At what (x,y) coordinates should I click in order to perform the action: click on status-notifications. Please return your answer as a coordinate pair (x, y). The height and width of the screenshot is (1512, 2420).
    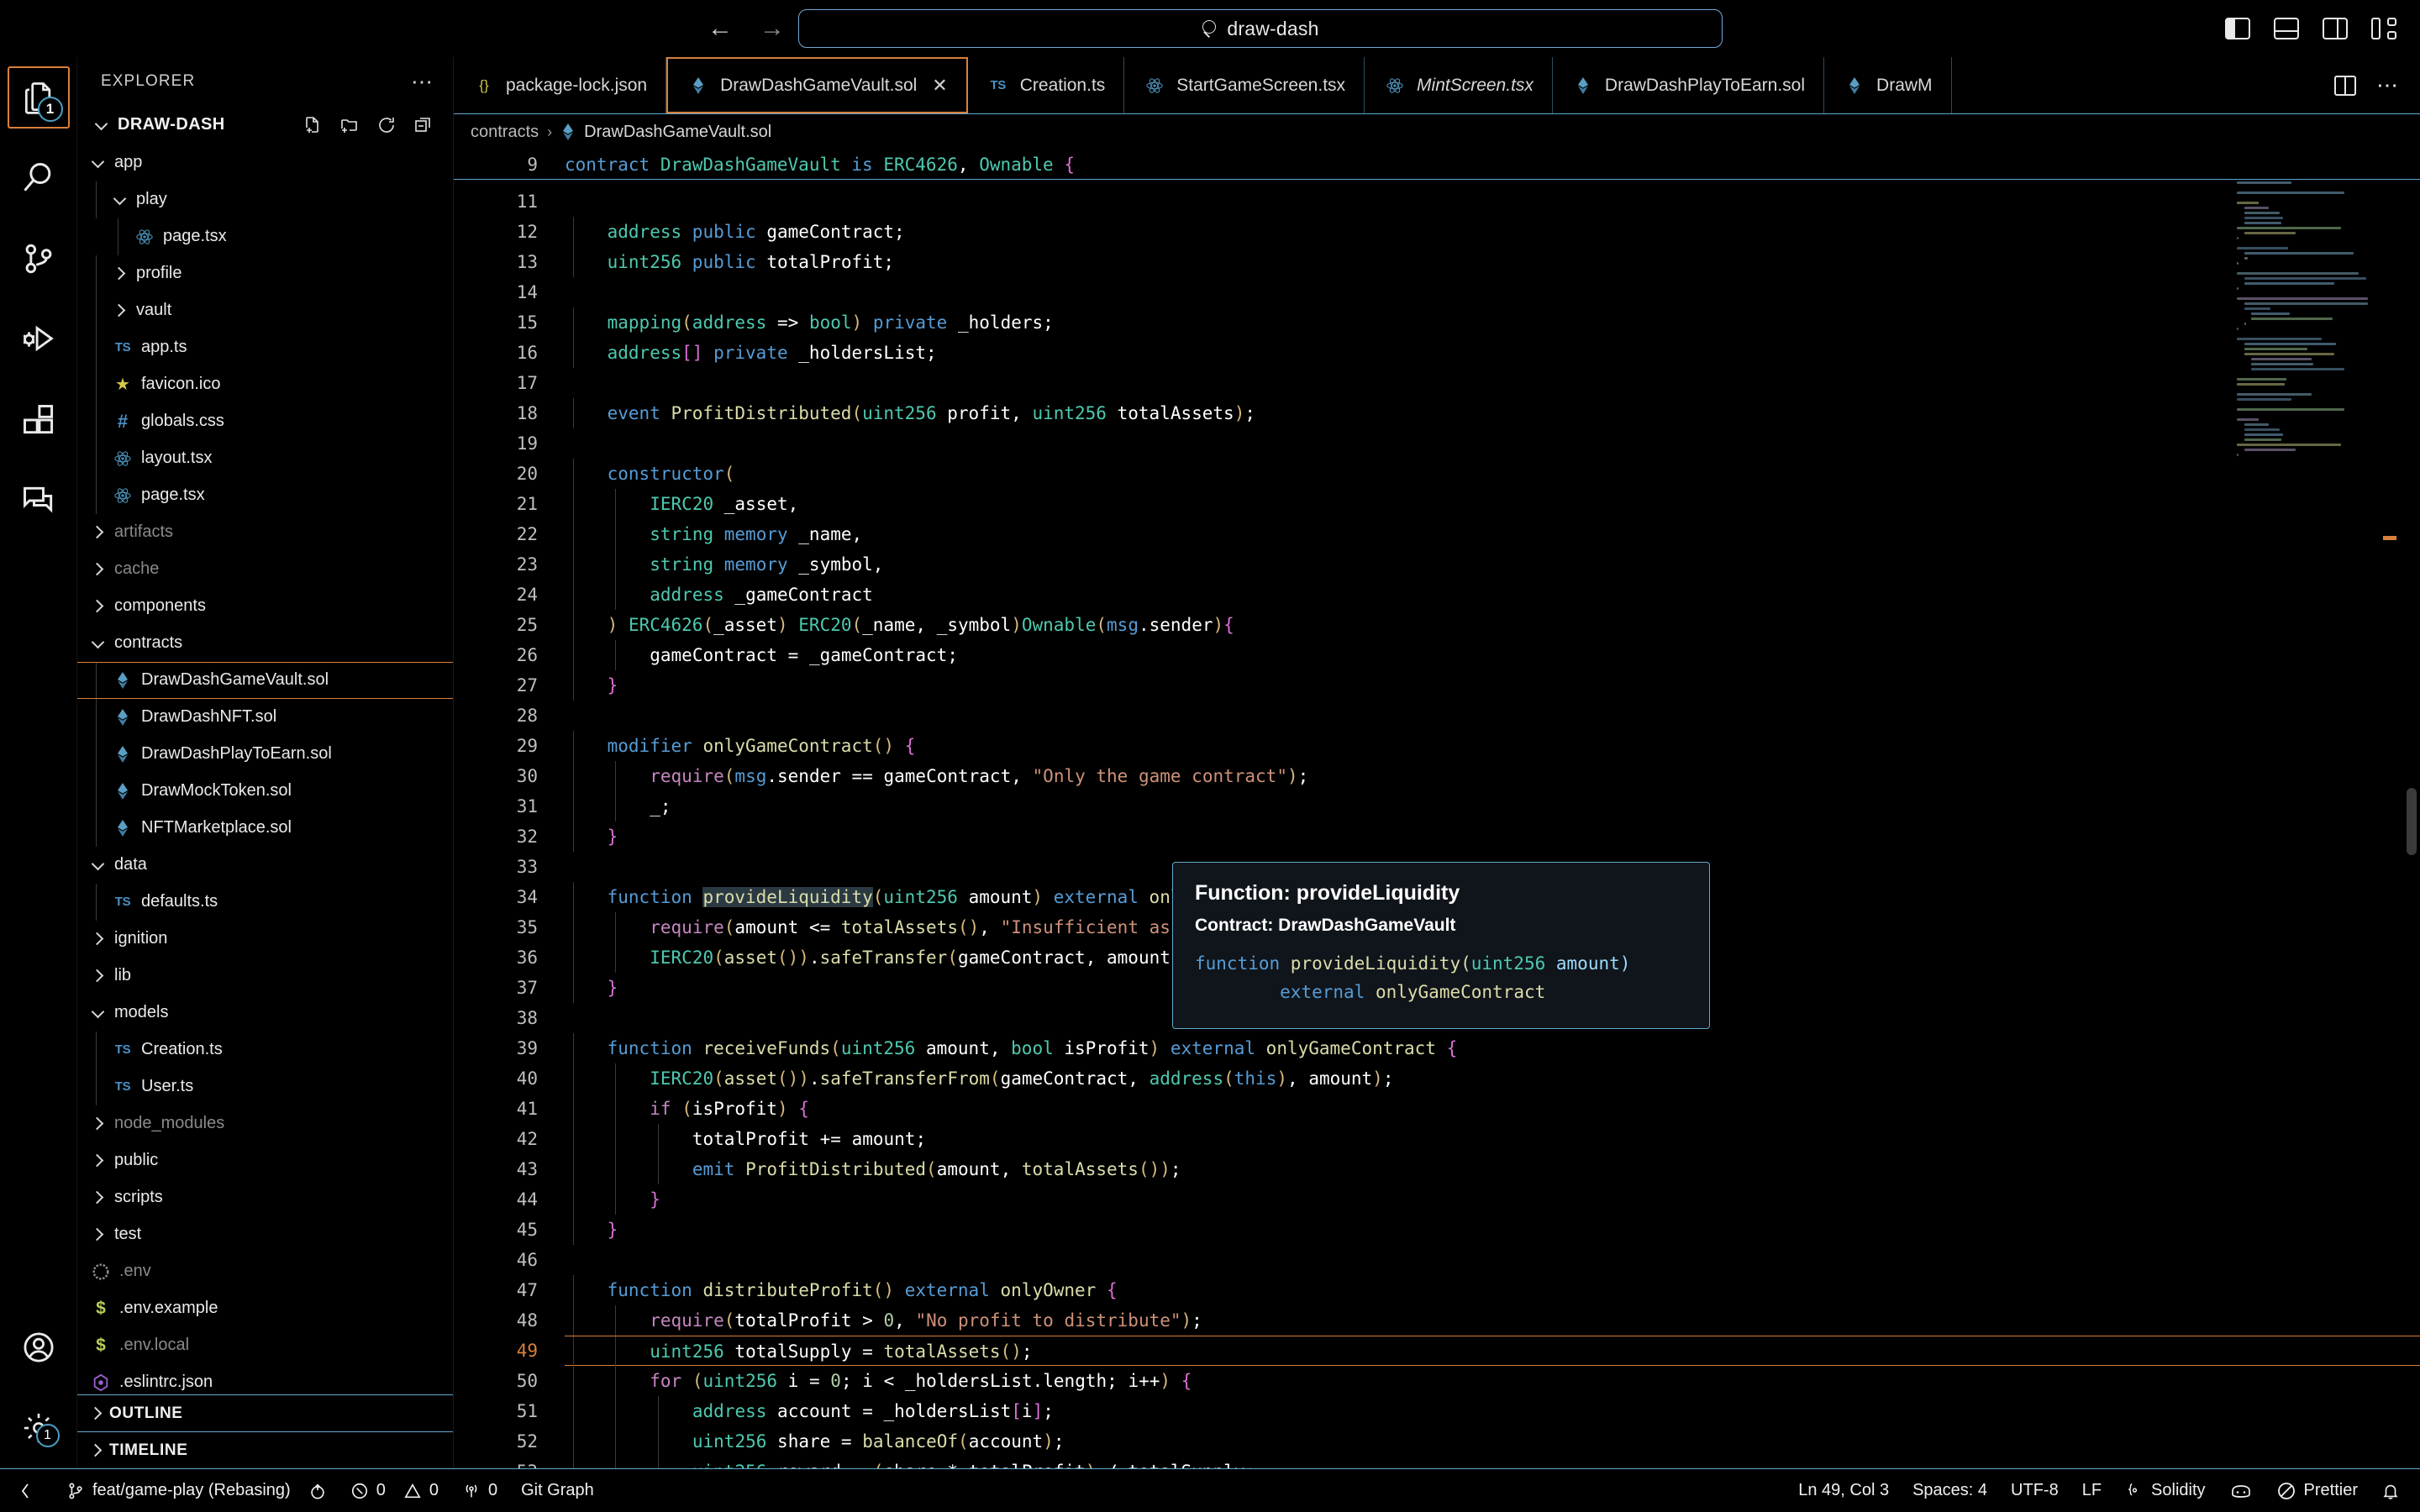
    Looking at the image, I should click on (2395, 1490).